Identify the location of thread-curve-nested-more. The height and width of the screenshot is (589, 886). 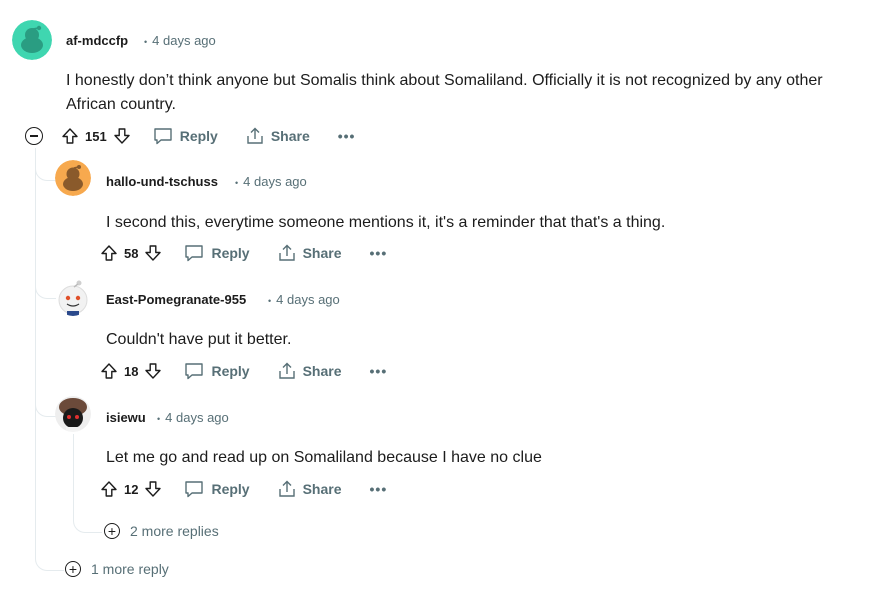
(87, 483).